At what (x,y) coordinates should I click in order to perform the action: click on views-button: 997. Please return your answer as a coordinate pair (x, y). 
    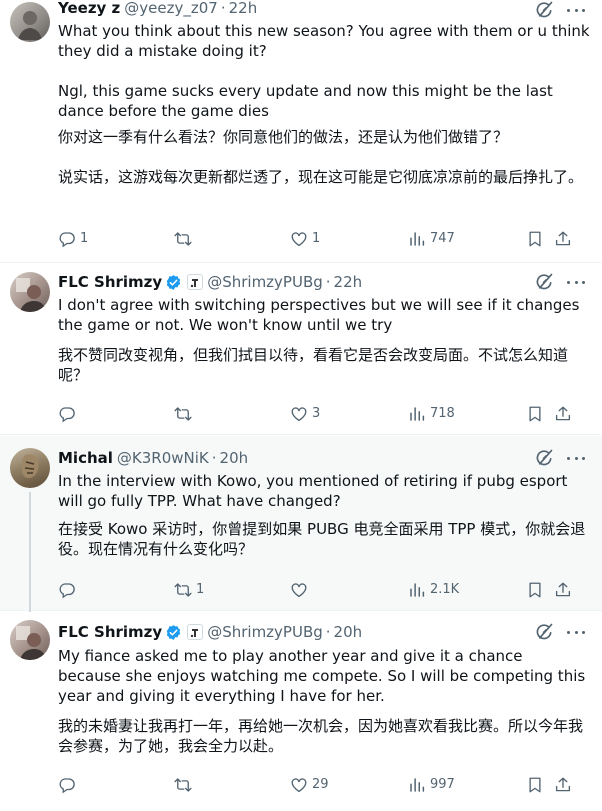
    Looking at the image, I should click on (431, 785).